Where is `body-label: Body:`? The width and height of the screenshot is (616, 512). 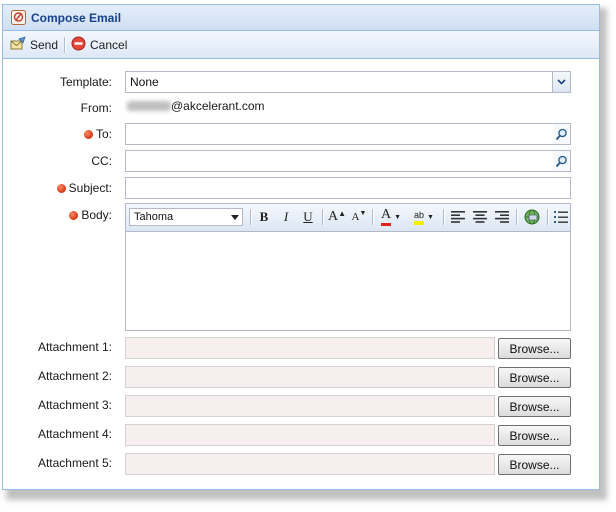 body-label: Body: is located at coordinates (90, 215).